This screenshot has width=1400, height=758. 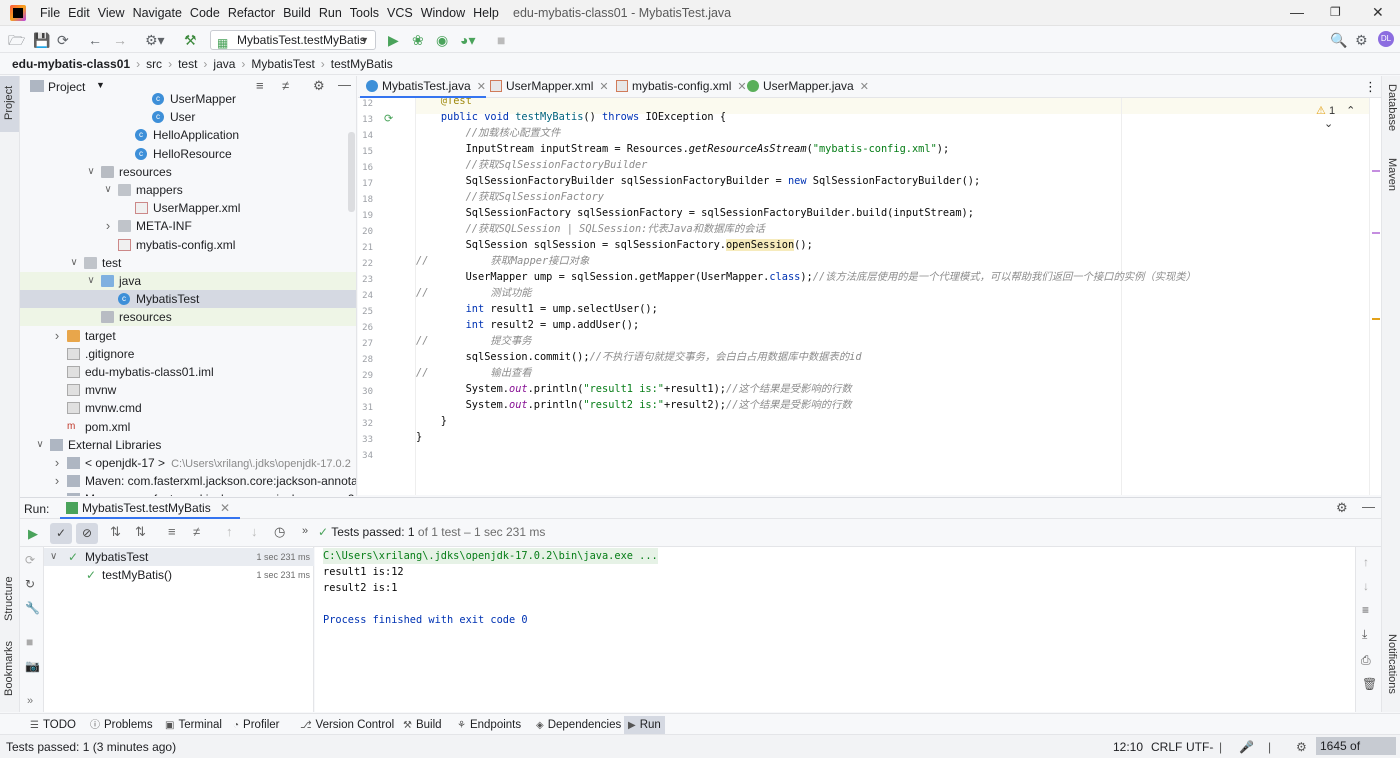 What do you see at coordinates (188, 99) in the screenshot?
I see `tree-item: c UserMapper` at bounding box center [188, 99].